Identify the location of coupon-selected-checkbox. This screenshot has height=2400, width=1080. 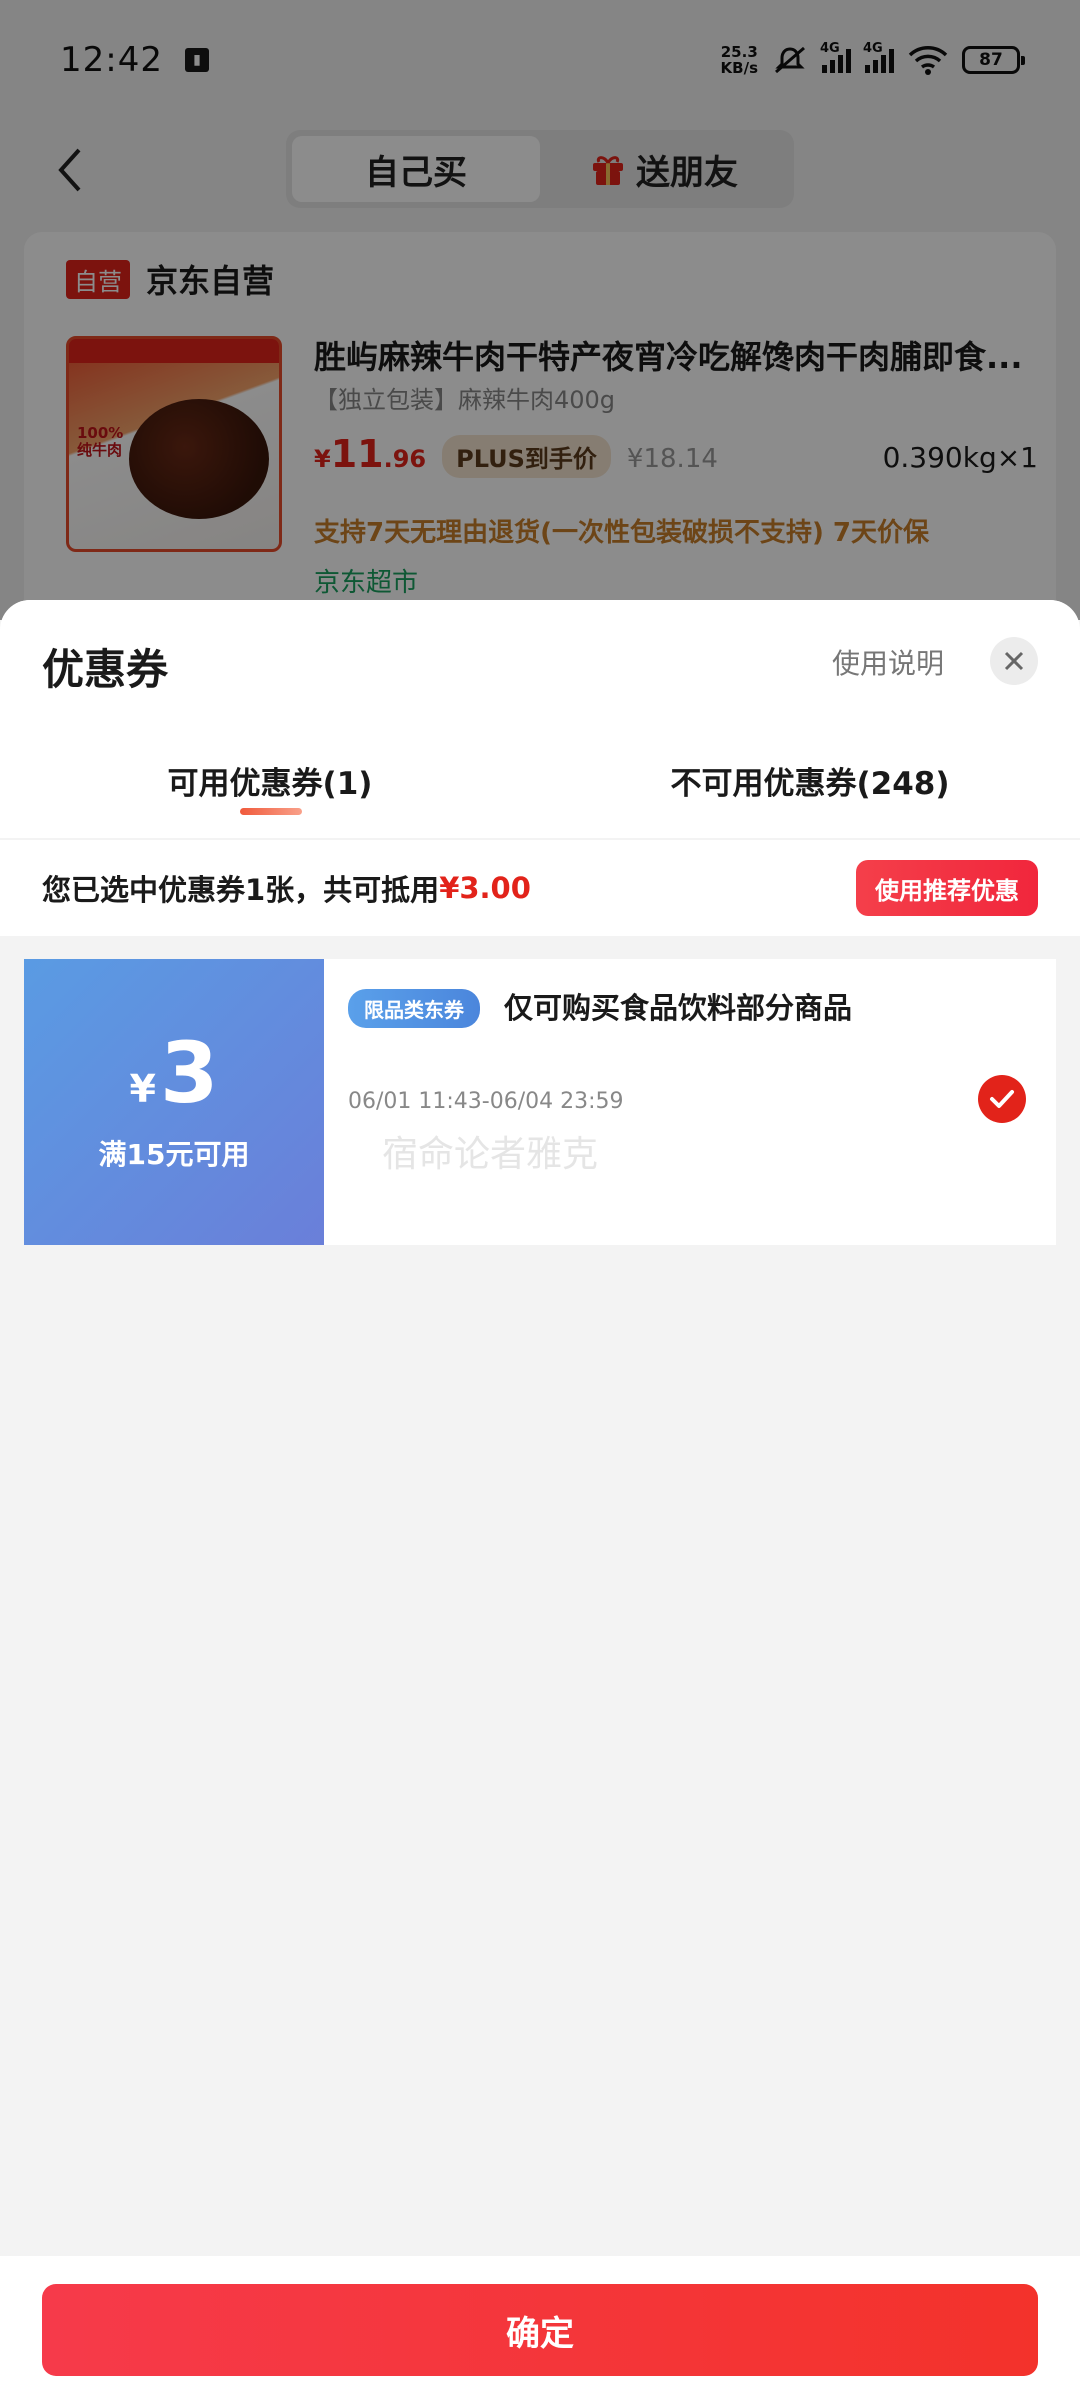
(1002, 1099).